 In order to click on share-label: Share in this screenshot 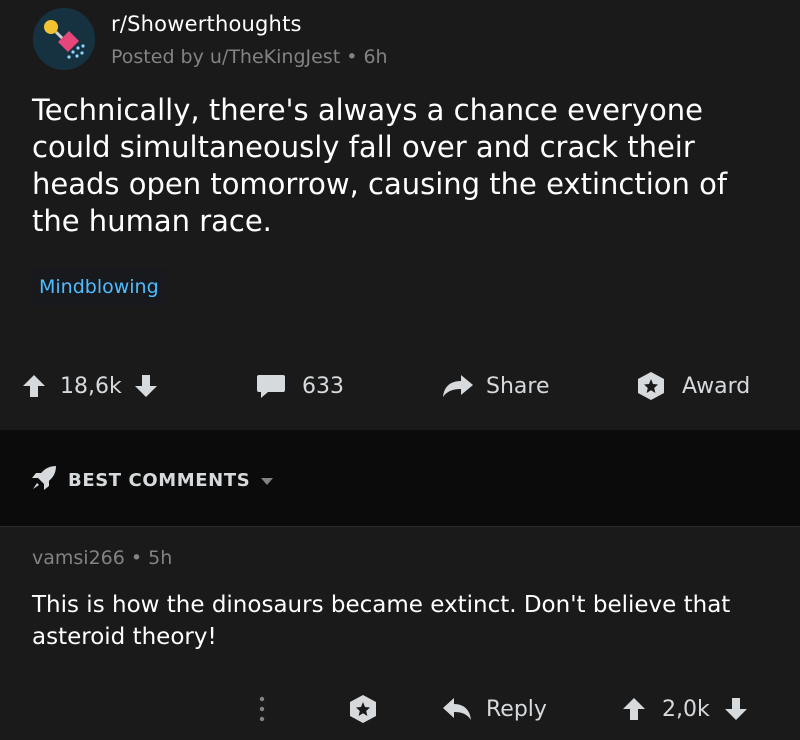, I will do `click(518, 386)`.